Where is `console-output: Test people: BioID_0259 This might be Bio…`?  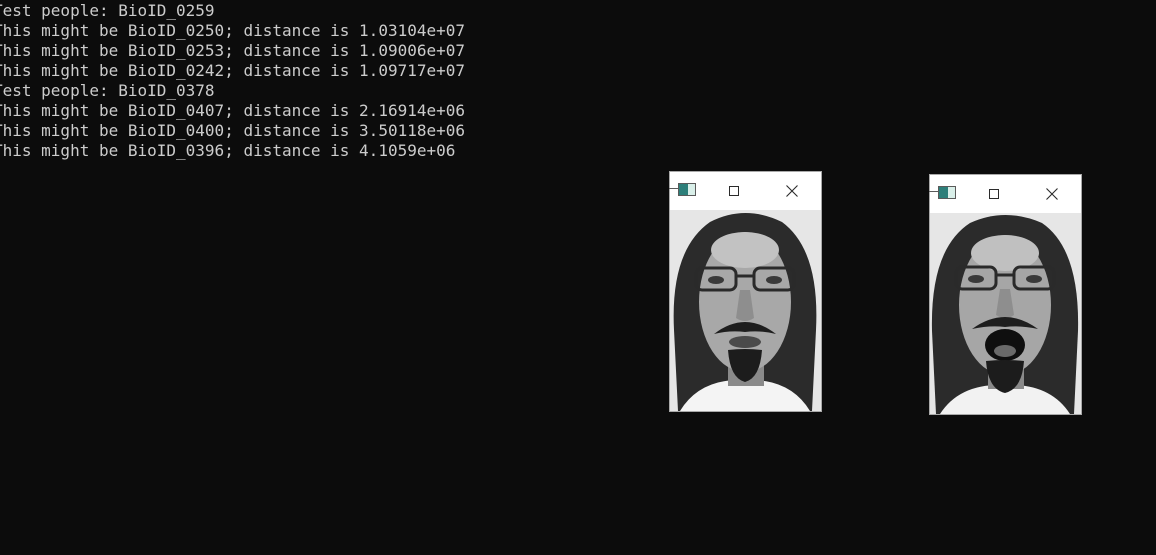
console-output: Test people: BioID_0259 This might be Bio… is located at coordinates (232, 81).